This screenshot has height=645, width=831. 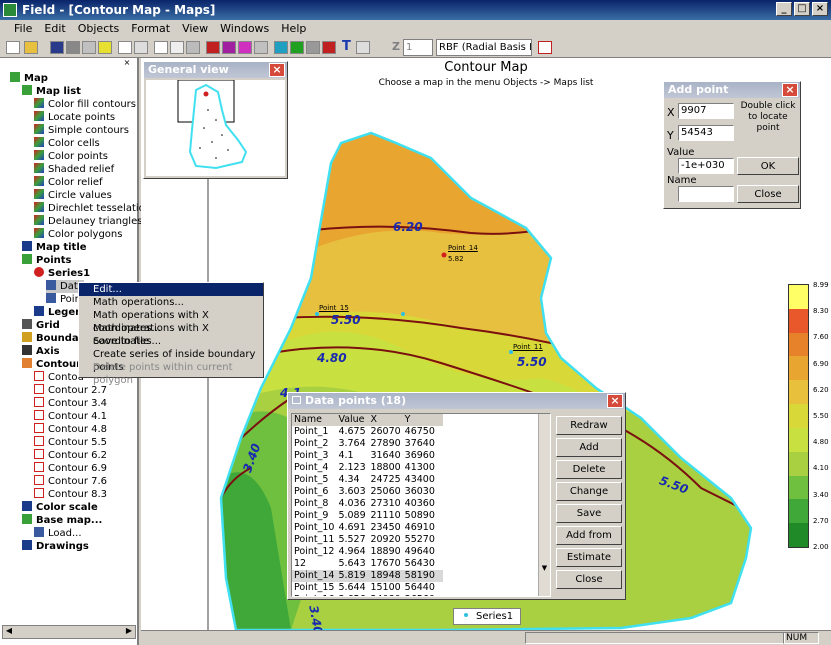 I want to click on close-button: ×, so click(x=820, y=9).